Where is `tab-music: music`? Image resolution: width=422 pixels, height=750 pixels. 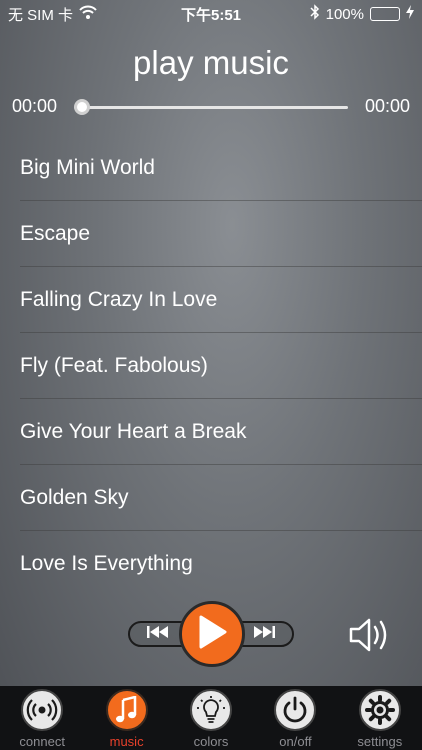 tab-music: music is located at coordinates (126, 718).